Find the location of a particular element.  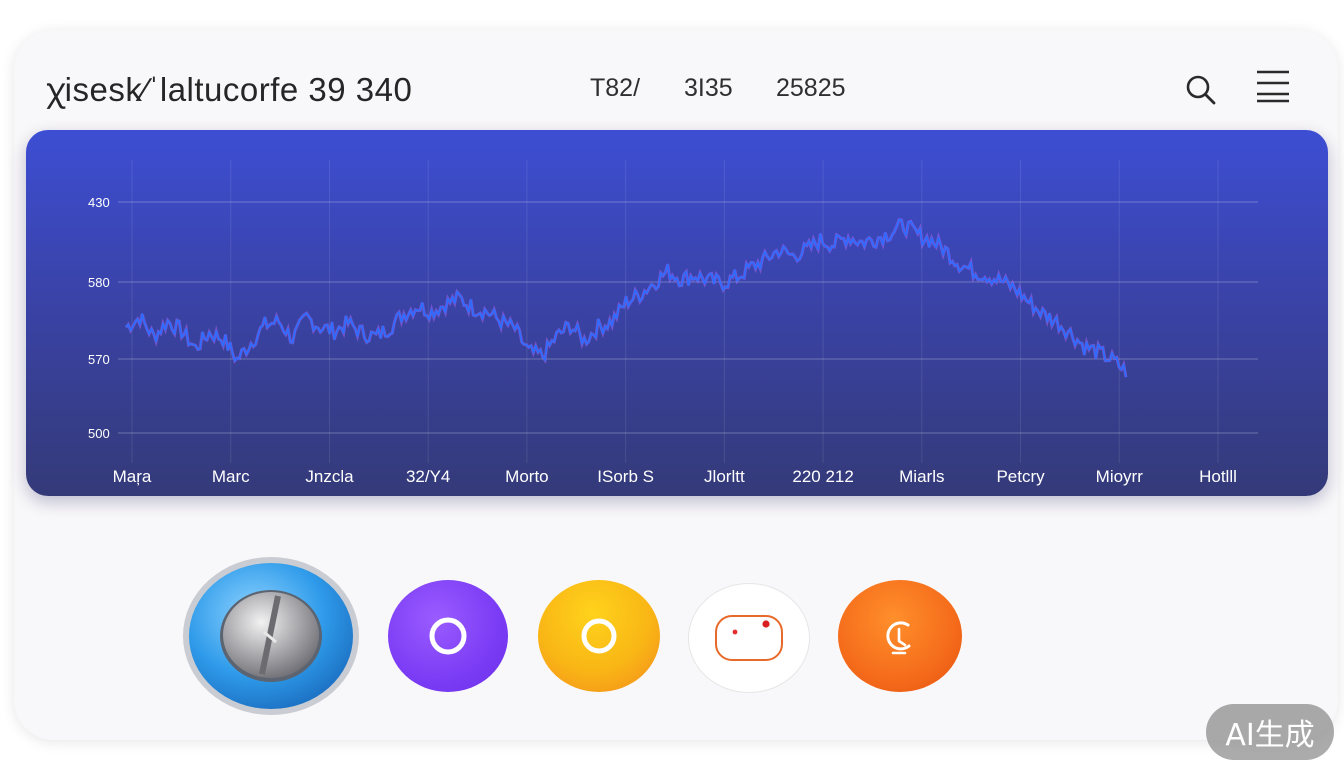

menu-button is located at coordinates (1274, 86).